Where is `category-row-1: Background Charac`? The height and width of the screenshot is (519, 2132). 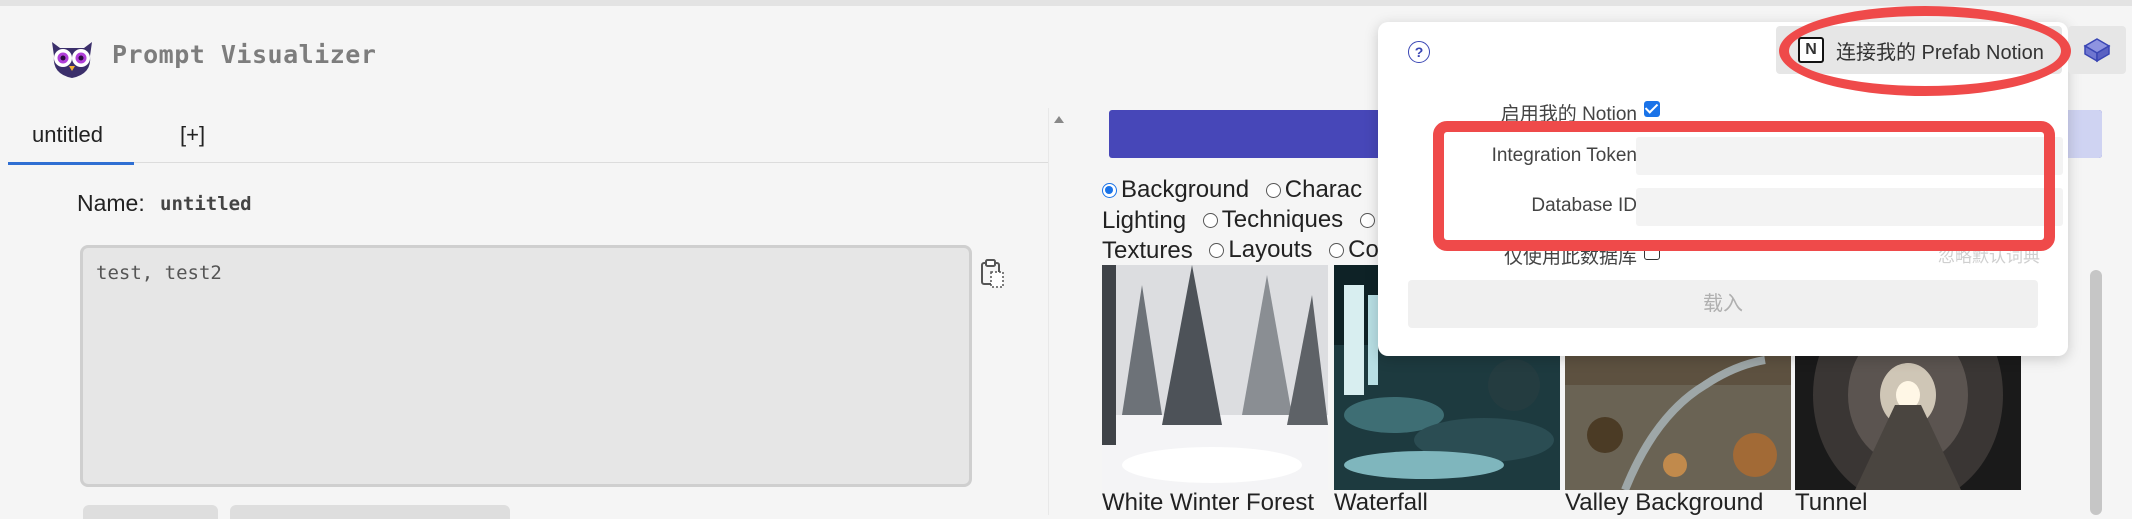 category-row-1: Background Charac is located at coordinates (1237, 190).